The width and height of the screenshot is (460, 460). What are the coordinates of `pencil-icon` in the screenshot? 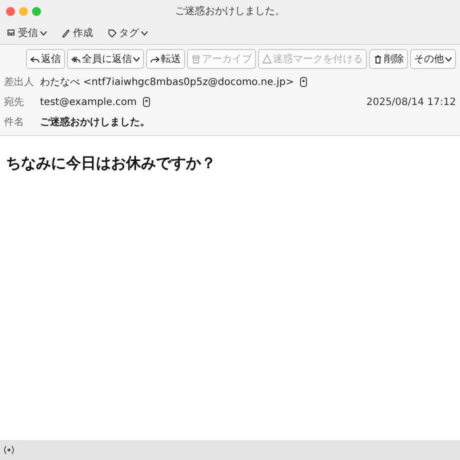 It's located at (66, 33).